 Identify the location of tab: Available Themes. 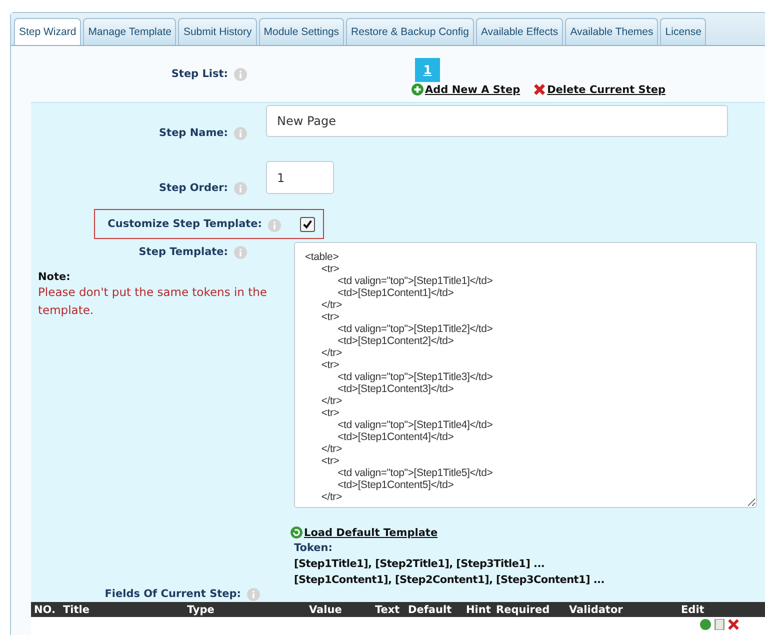
(611, 31).